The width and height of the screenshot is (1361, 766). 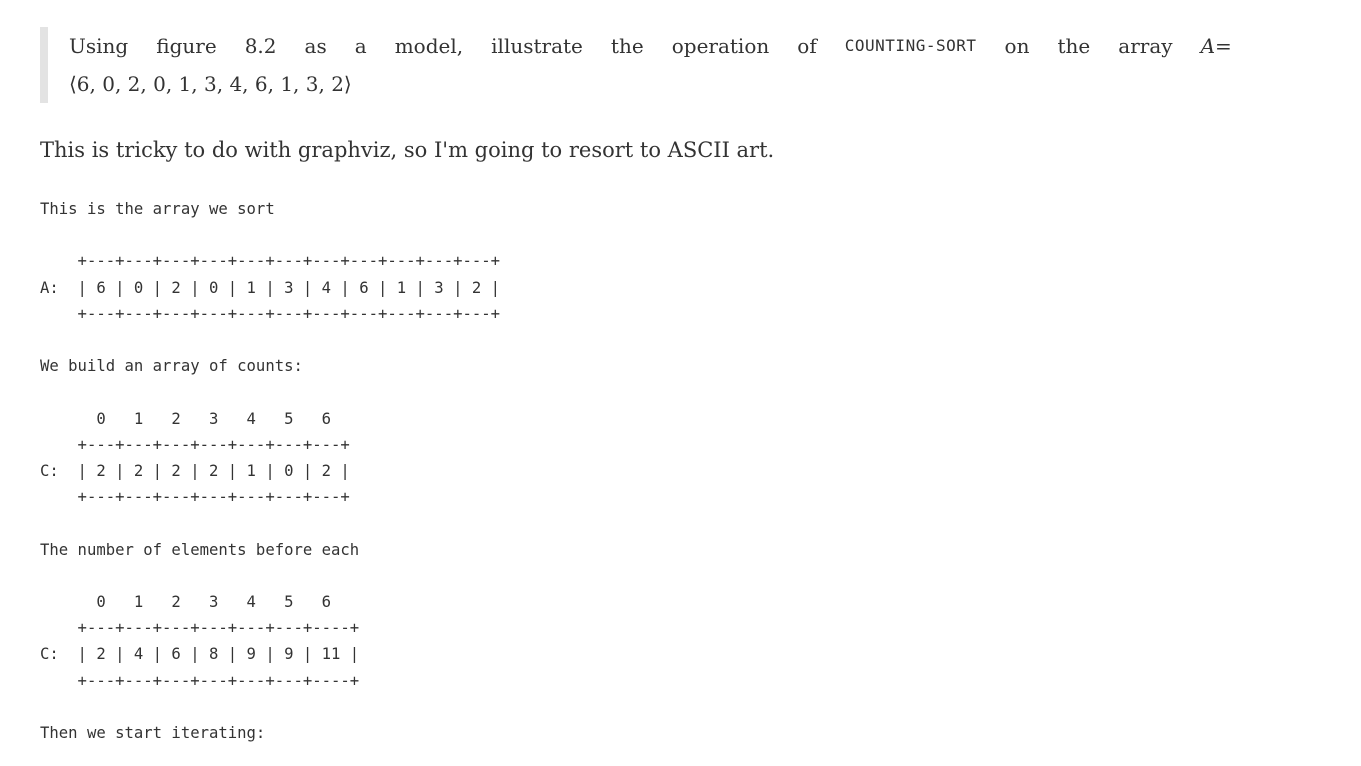 What do you see at coordinates (315, 46) in the screenshot?
I see `quote-word: as` at bounding box center [315, 46].